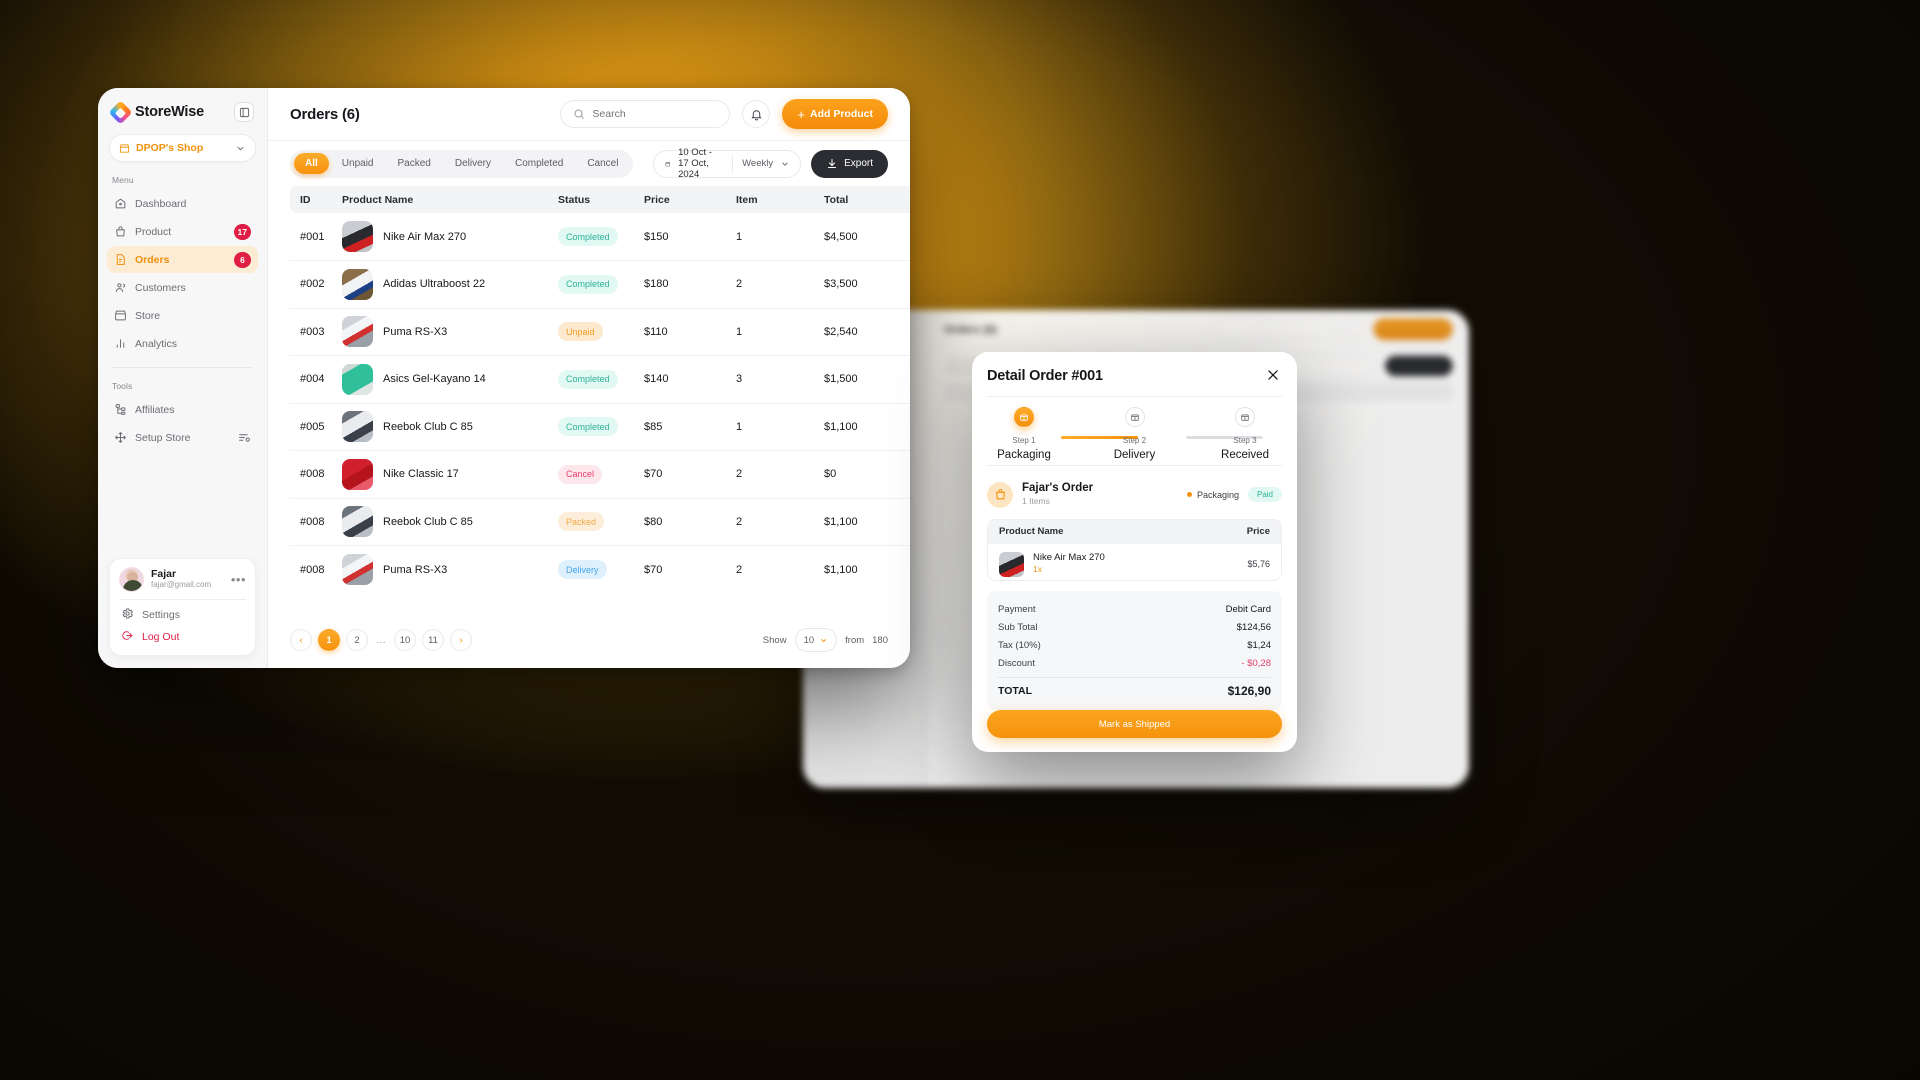 Image resolution: width=1920 pixels, height=1080 pixels. I want to click on modal-product-row: Nike Air Max 270 1x $5,76, so click(1134, 562).